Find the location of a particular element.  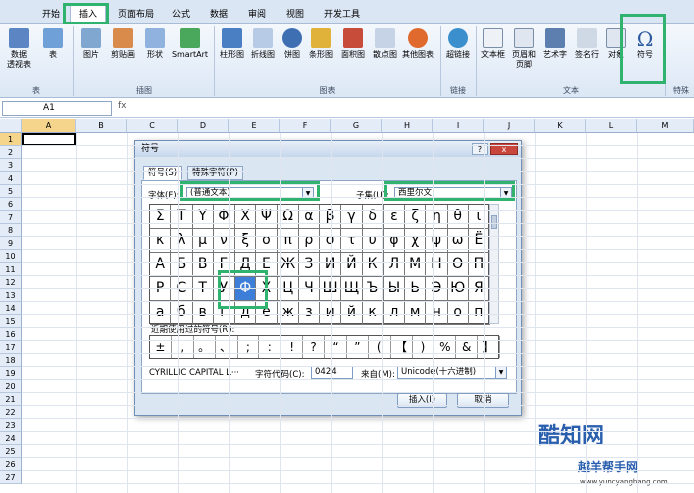

symbol-button: Ω 符号 is located at coordinates (645, 44).